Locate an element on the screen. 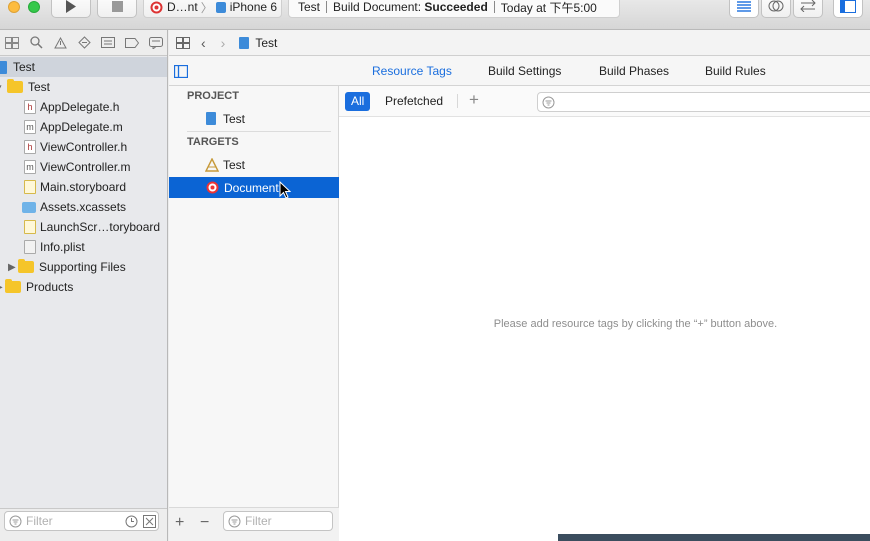 The image size is (870, 541). tree-item-viewcontroller-m: m ViewController.m is located at coordinates (83, 167).